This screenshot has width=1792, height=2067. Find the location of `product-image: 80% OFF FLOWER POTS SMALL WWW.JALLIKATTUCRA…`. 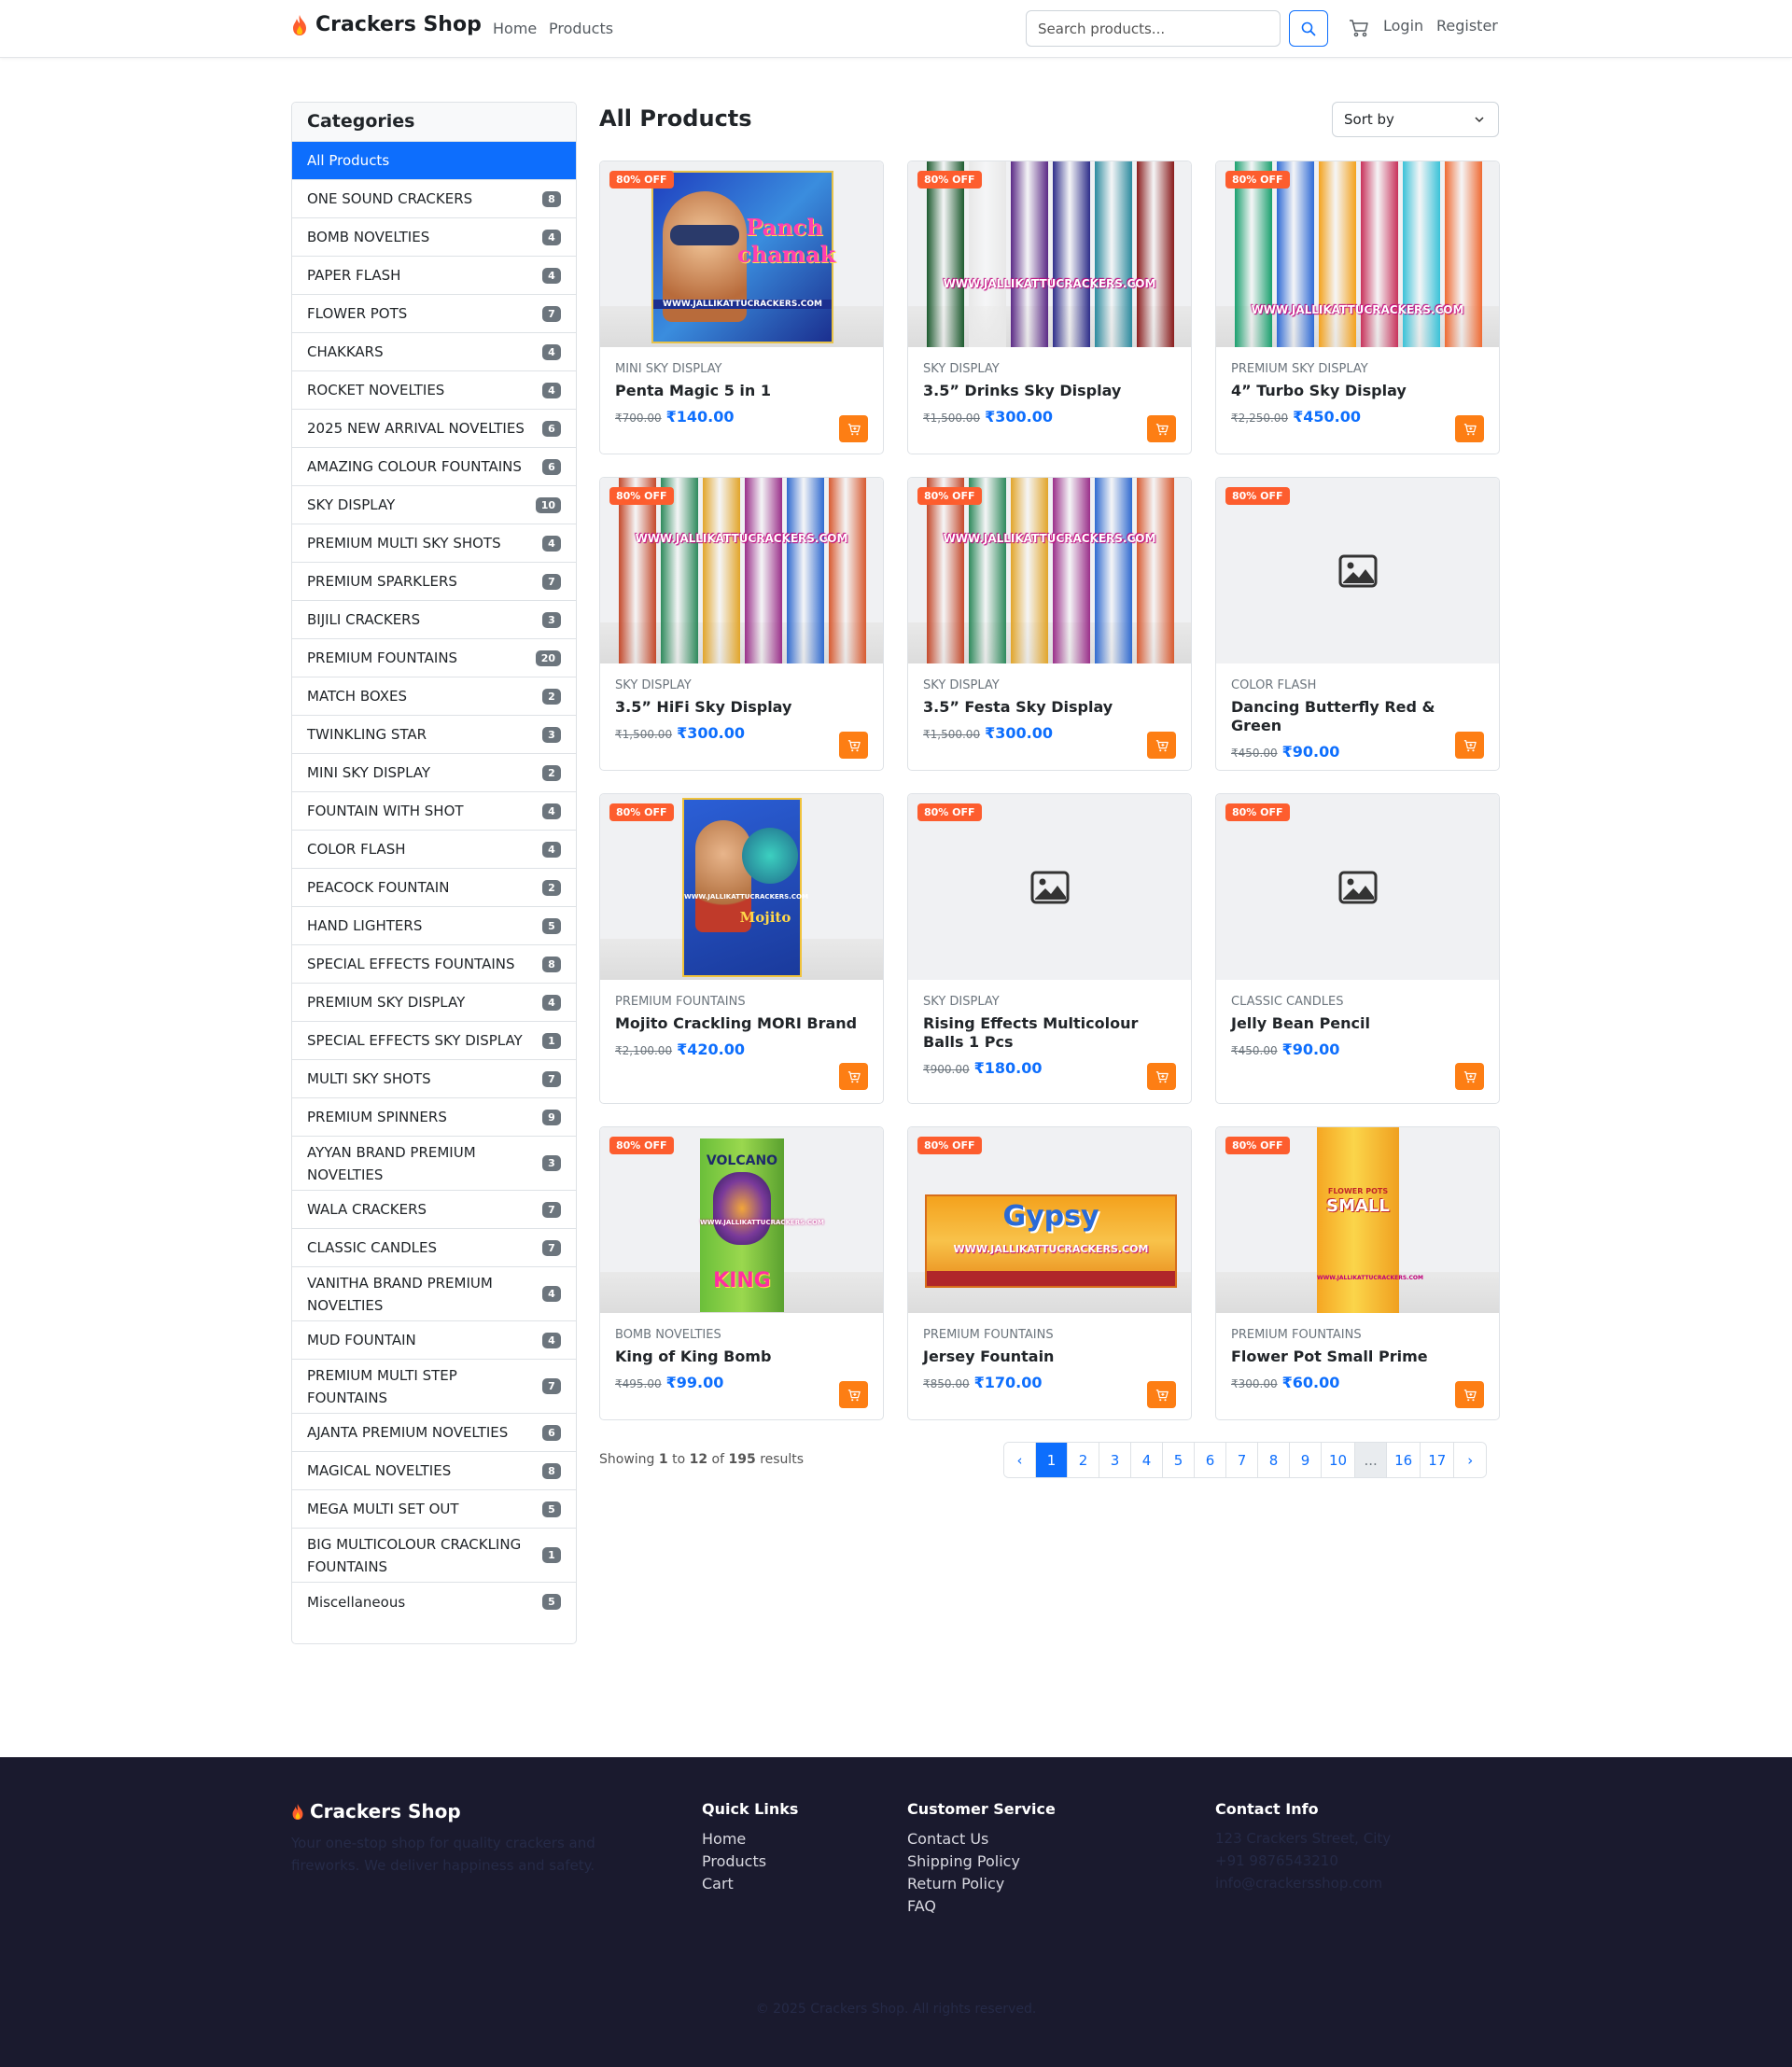

product-image: 80% OFF FLOWER POTS SMALL WWW.JALLIKATTUCRA… is located at coordinates (1357, 1220).